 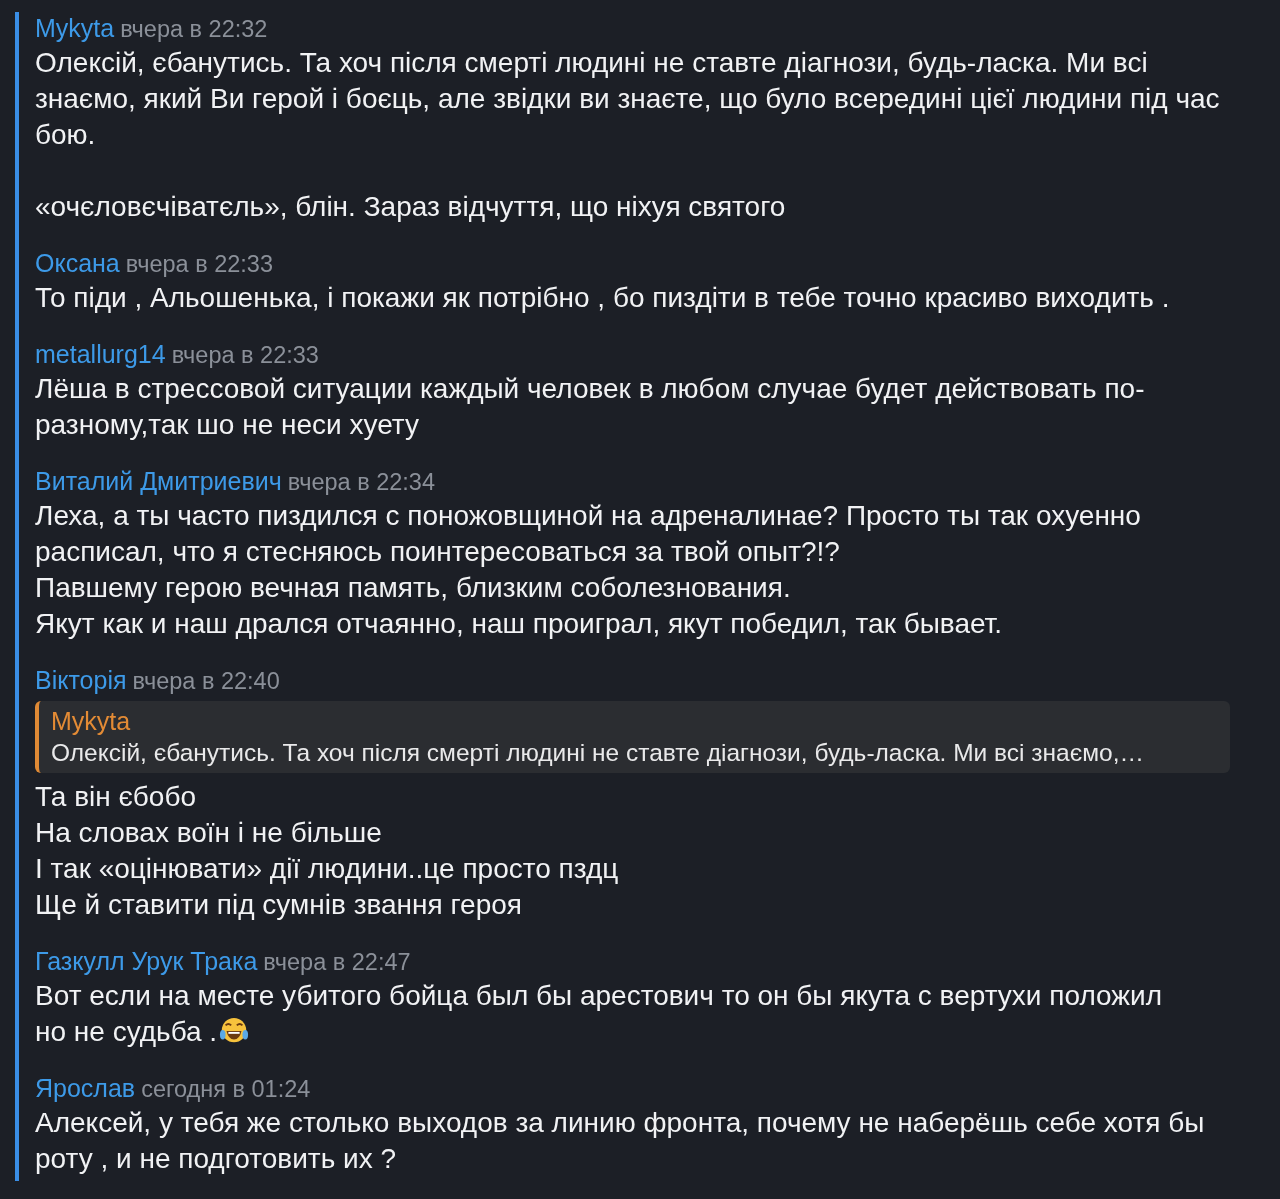 What do you see at coordinates (194, 29) in the screenshot?
I see `message-time: вчера в 22:32` at bounding box center [194, 29].